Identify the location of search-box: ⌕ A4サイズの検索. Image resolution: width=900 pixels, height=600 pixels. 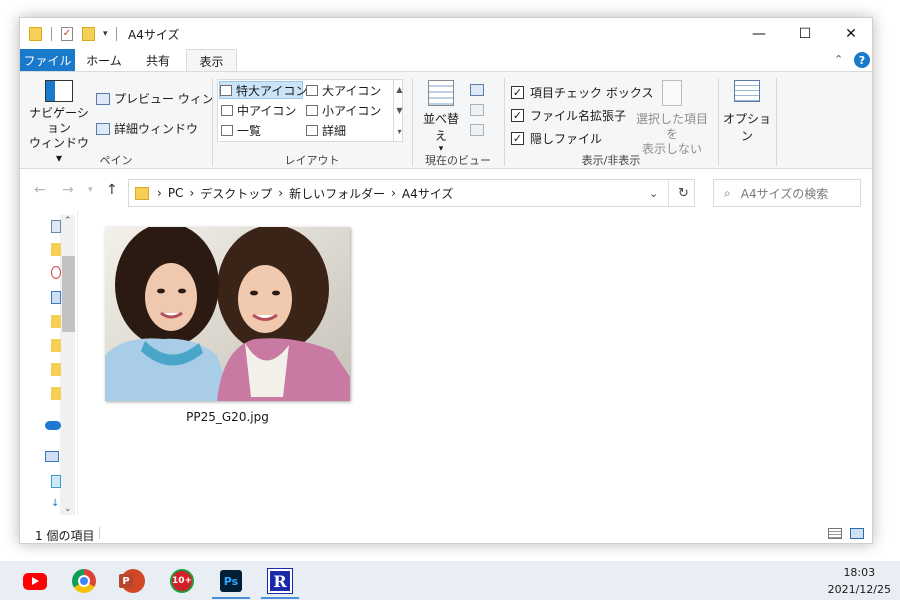
(787, 193).